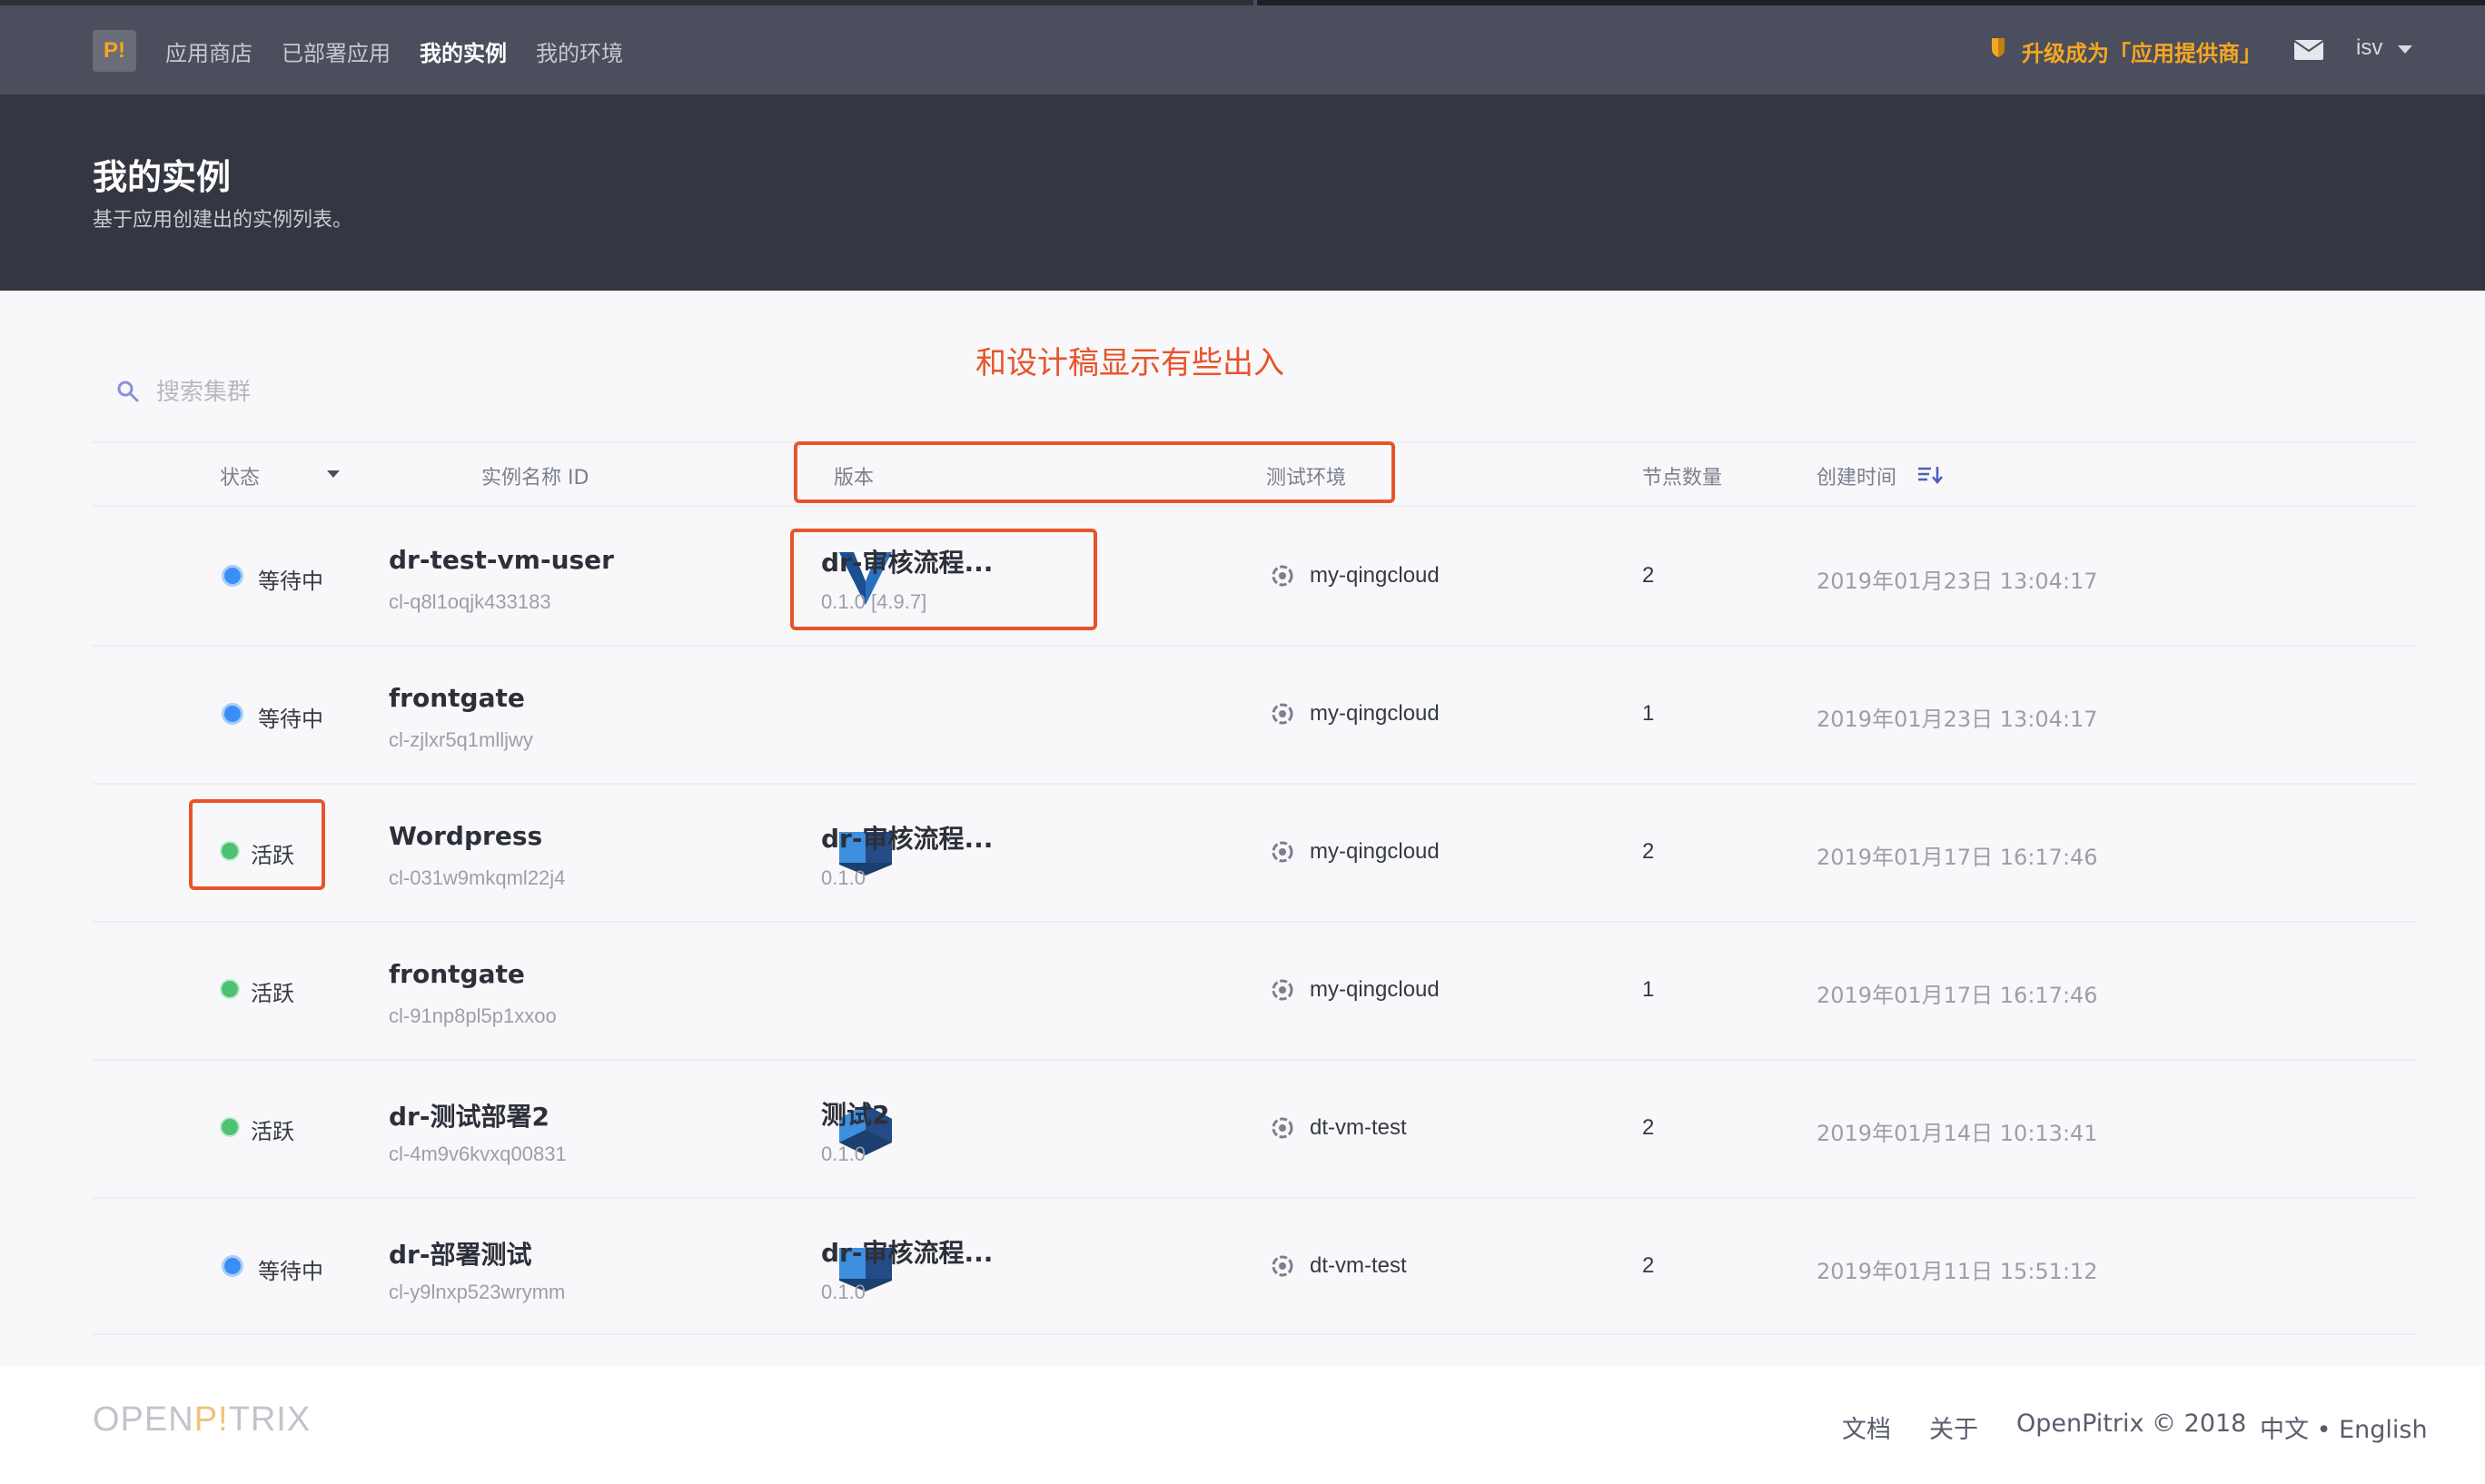  What do you see at coordinates (2142, 51) in the screenshot?
I see `upgrade-provider-link: 升级成为「应用提供商」` at bounding box center [2142, 51].